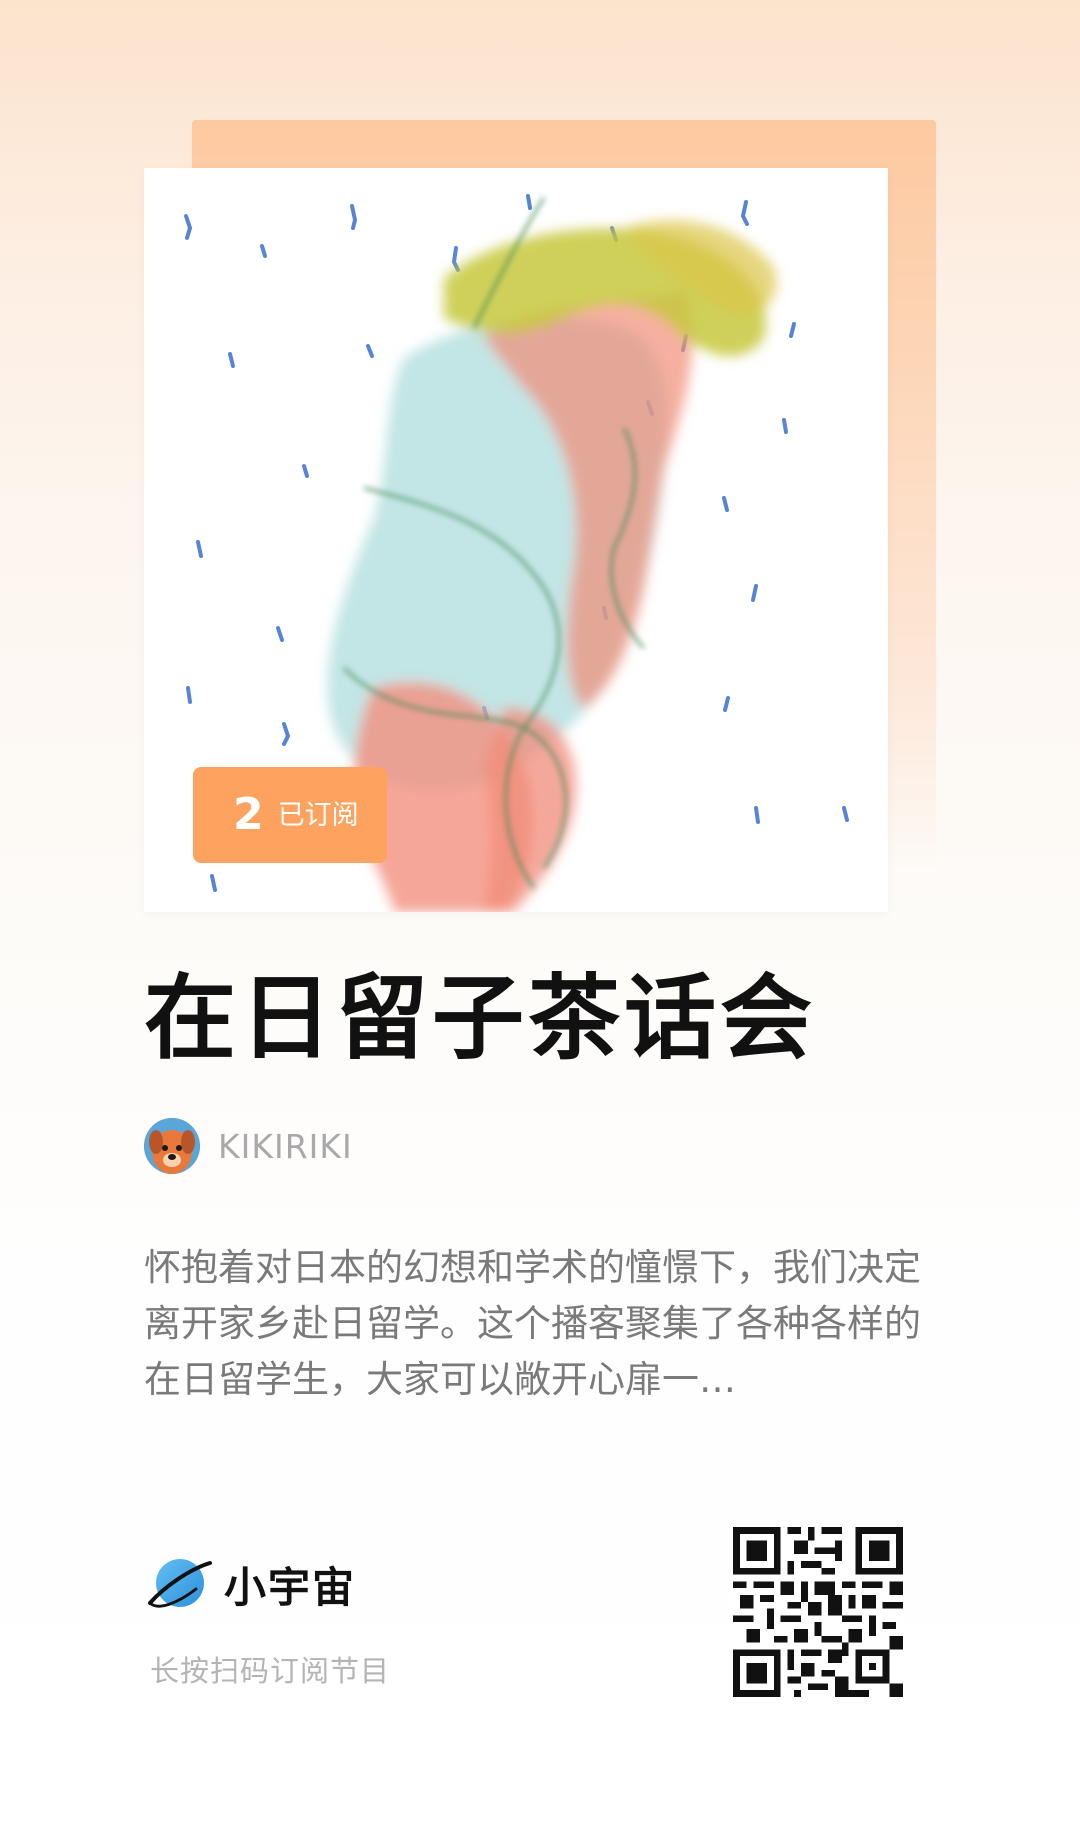 This screenshot has height=1835, width=1080. What do you see at coordinates (285, 1146) in the screenshot?
I see `author-name: KIKIRIKI` at bounding box center [285, 1146].